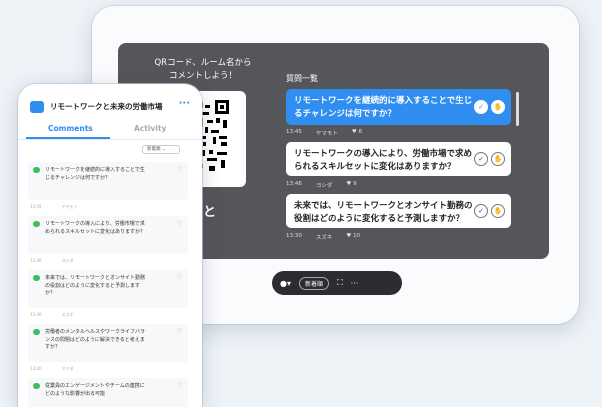 The image size is (602, 407). I want to click on tab-comments: Comments, so click(70, 128).